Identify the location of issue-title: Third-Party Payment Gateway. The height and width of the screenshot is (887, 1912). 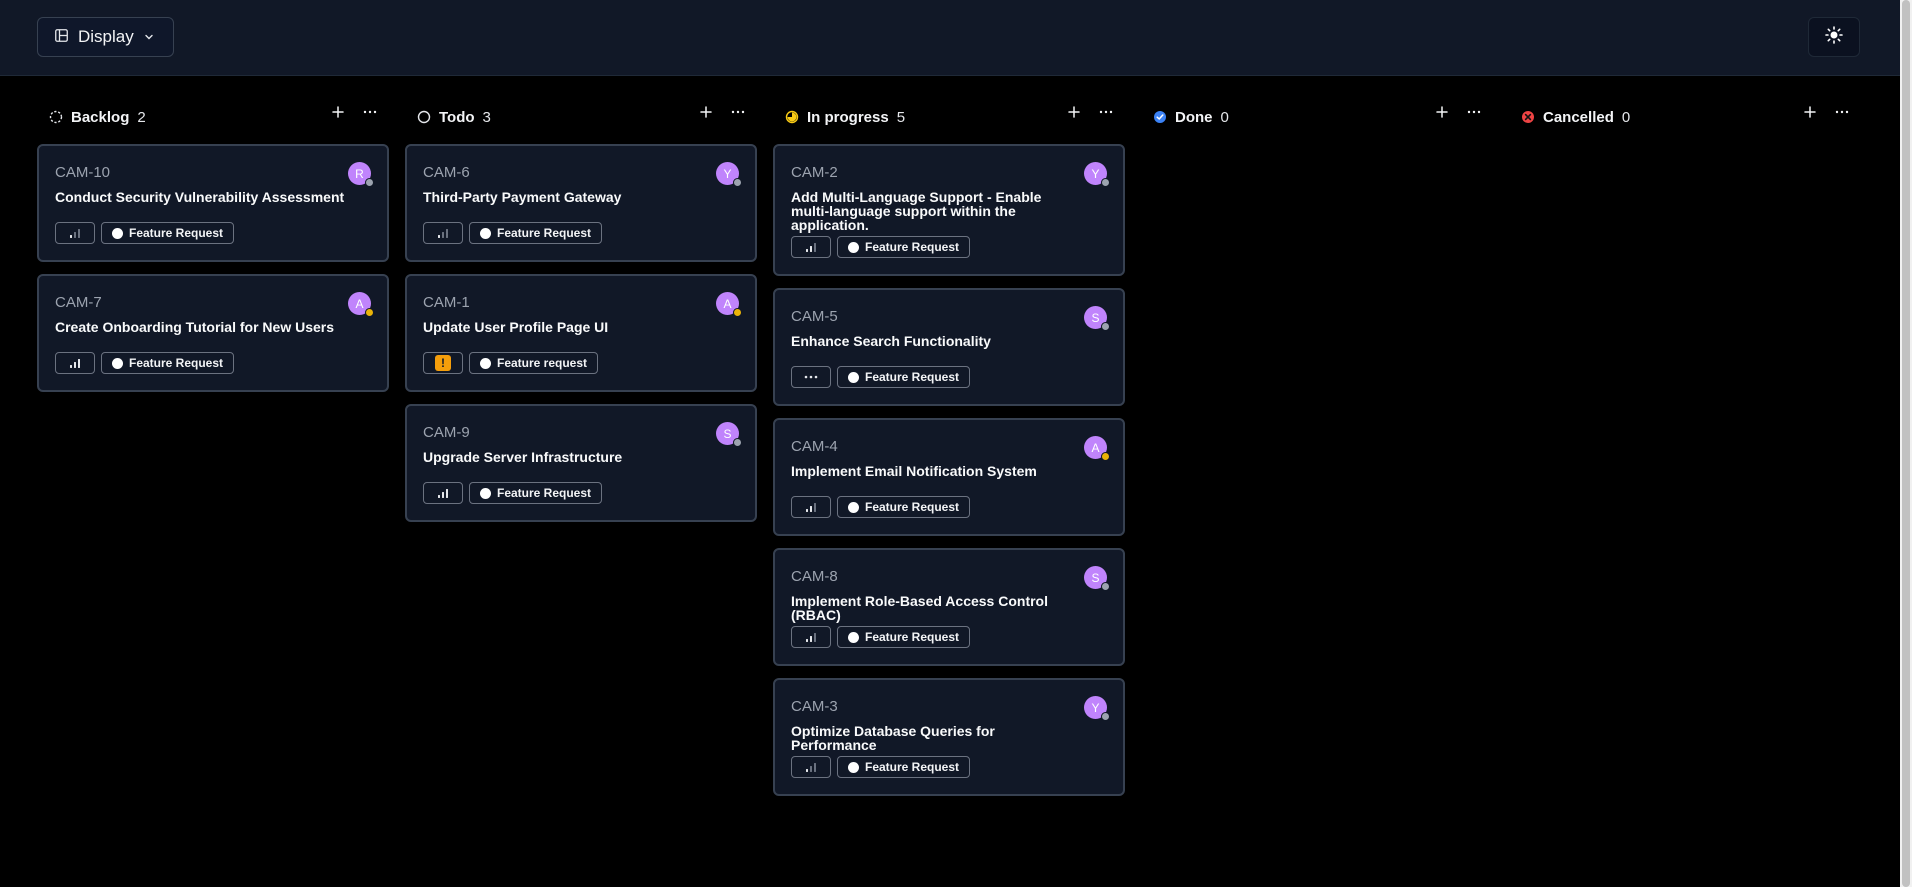
(522, 197).